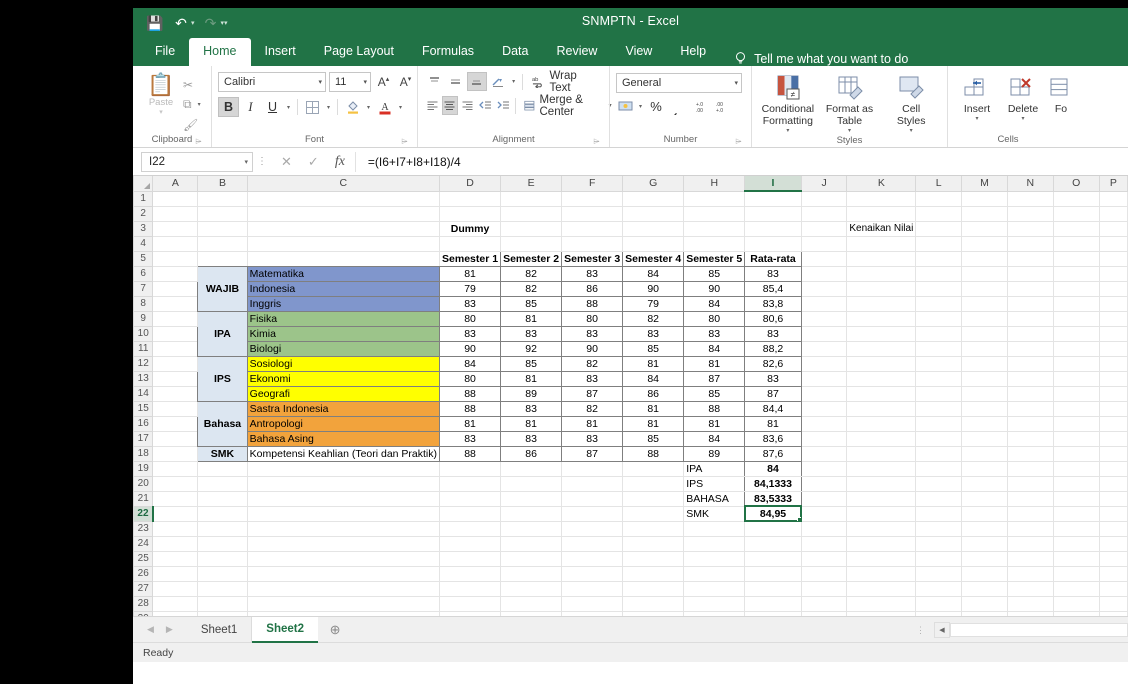  I want to click on cell-N24, so click(1030, 543).